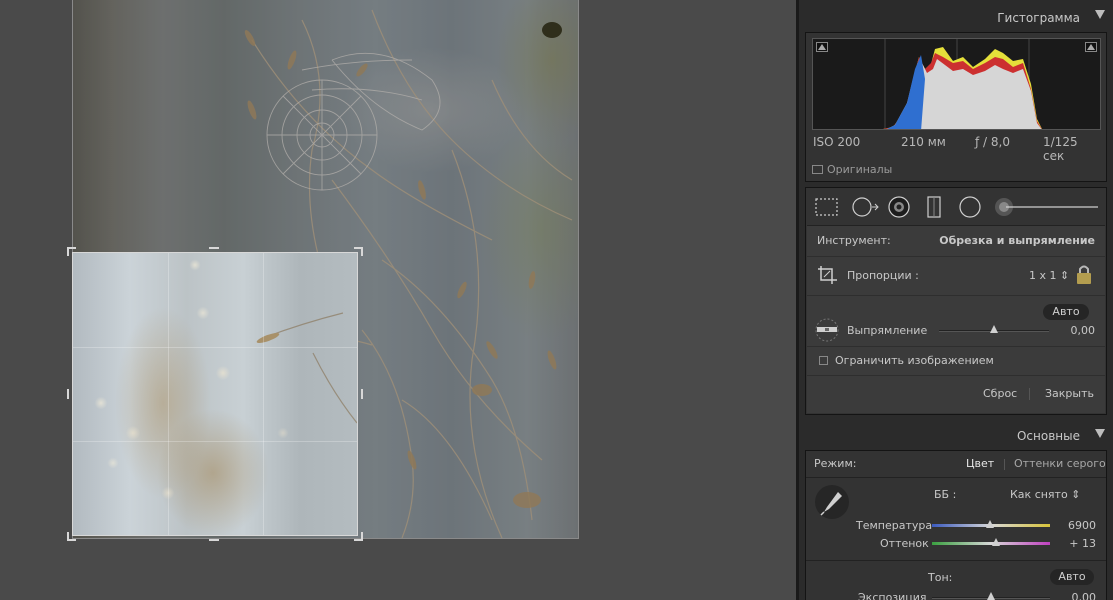 The height and width of the screenshot is (600, 1113). What do you see at coordinates (957, 149) in the screenshot?
I see `exif-info: ISO 200 210 мм ƒ / 8,0 1/125 сек` at bounding box center [957, 149].